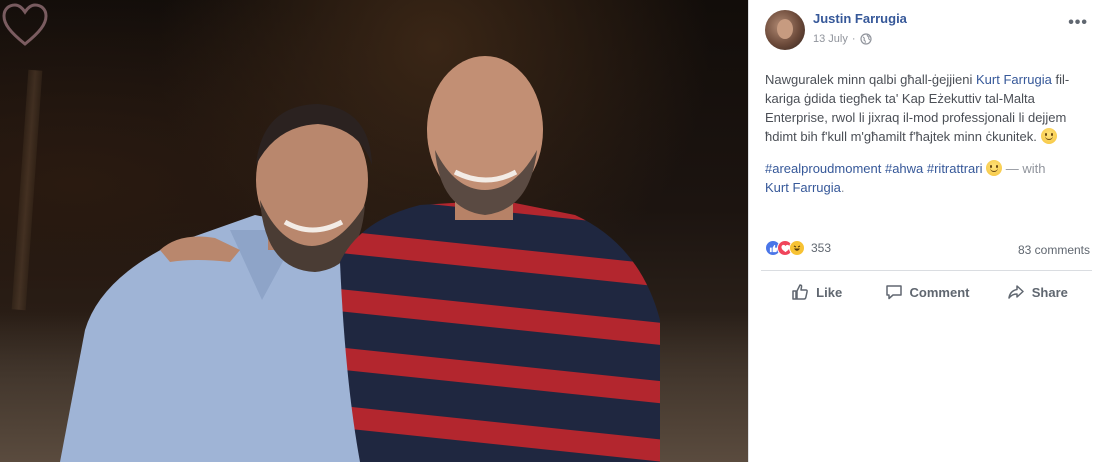  What do you see at coordinates (803, 187) in the screenshot?
I see `mention-link-2: Kurt Farrugia` at bounding box center [803, 187].